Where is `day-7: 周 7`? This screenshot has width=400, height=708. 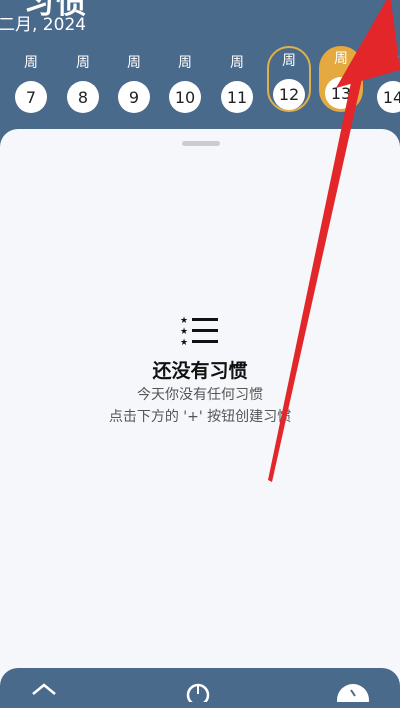 day-7: 周 7 is located at coordinates (31, 83).